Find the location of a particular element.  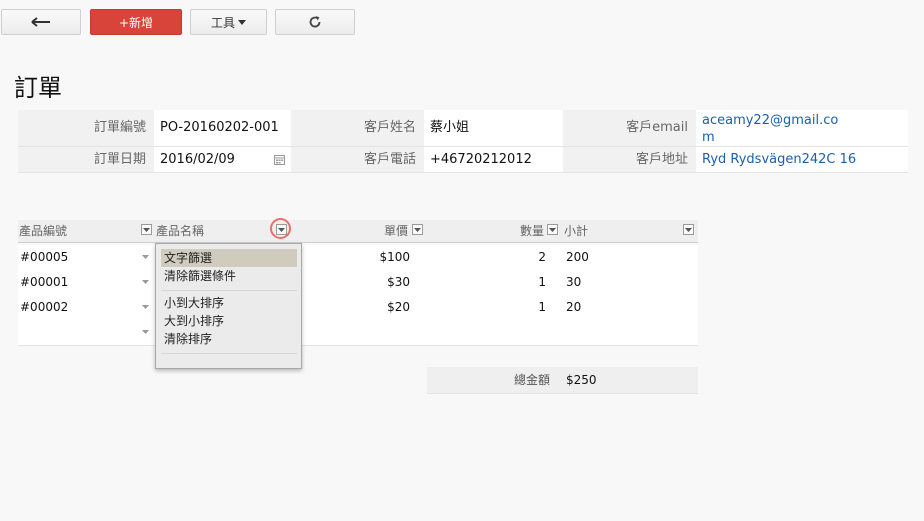

table-row: #00005 $100 2 200 is located at coordinates (358, 258).